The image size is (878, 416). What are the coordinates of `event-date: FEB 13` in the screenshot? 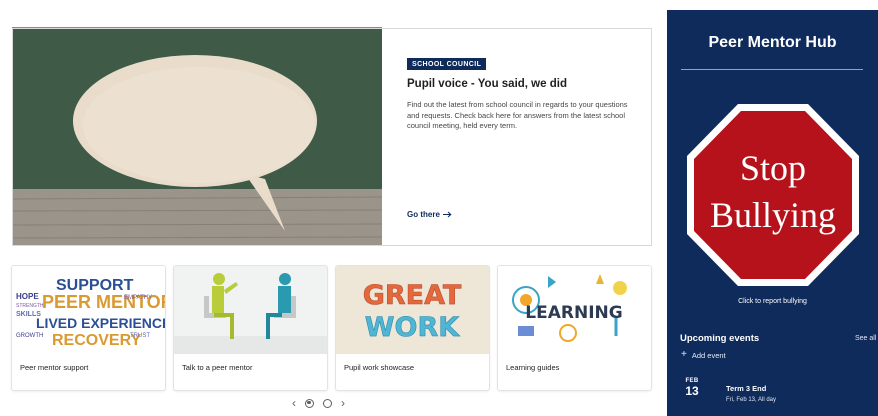 It's located at (692, 388).